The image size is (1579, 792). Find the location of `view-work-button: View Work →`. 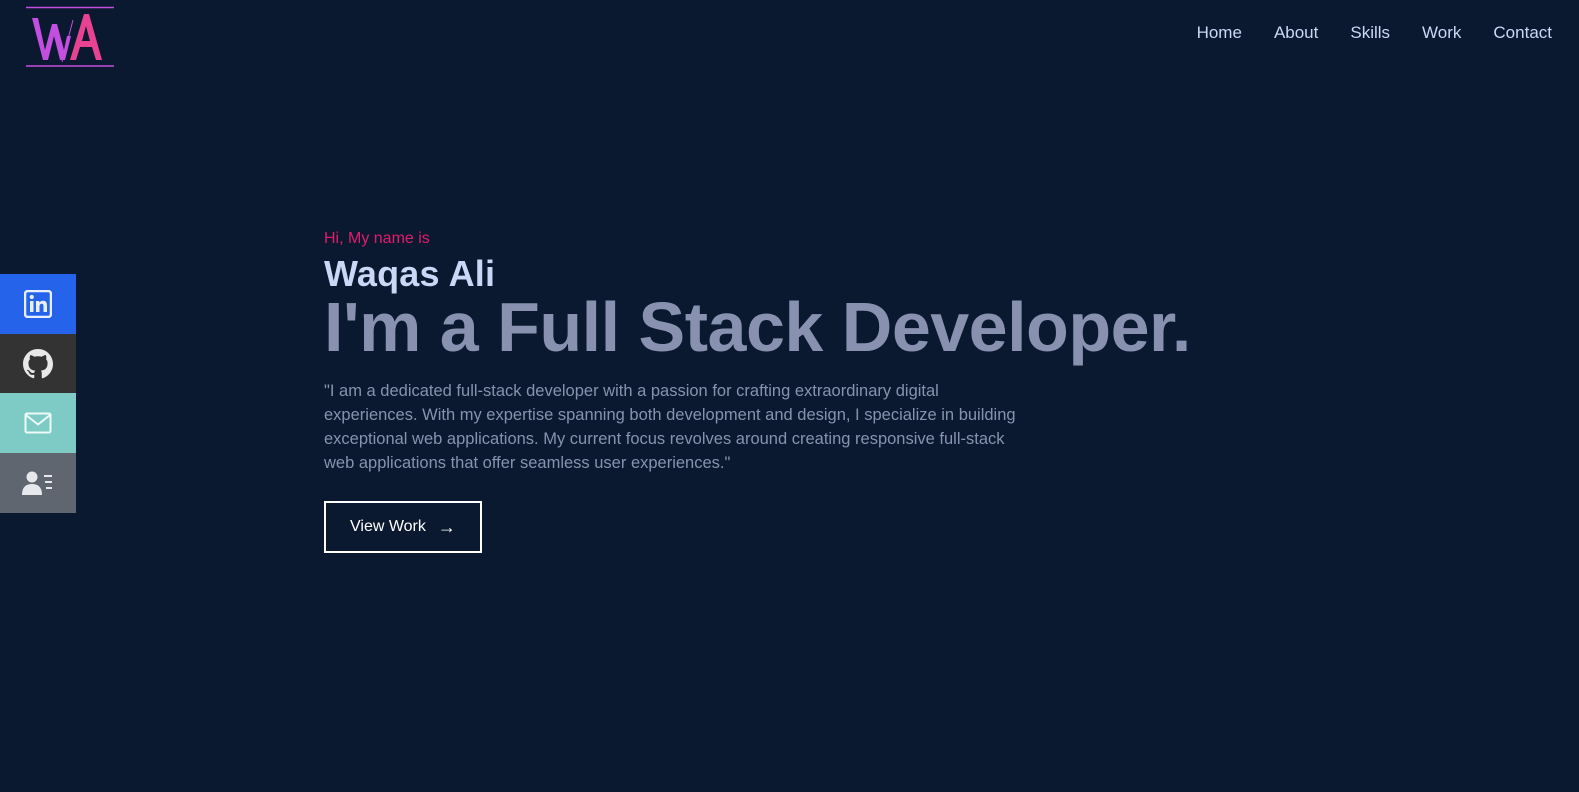

view-work-button: View Work → is located at coordinates (403, 527).